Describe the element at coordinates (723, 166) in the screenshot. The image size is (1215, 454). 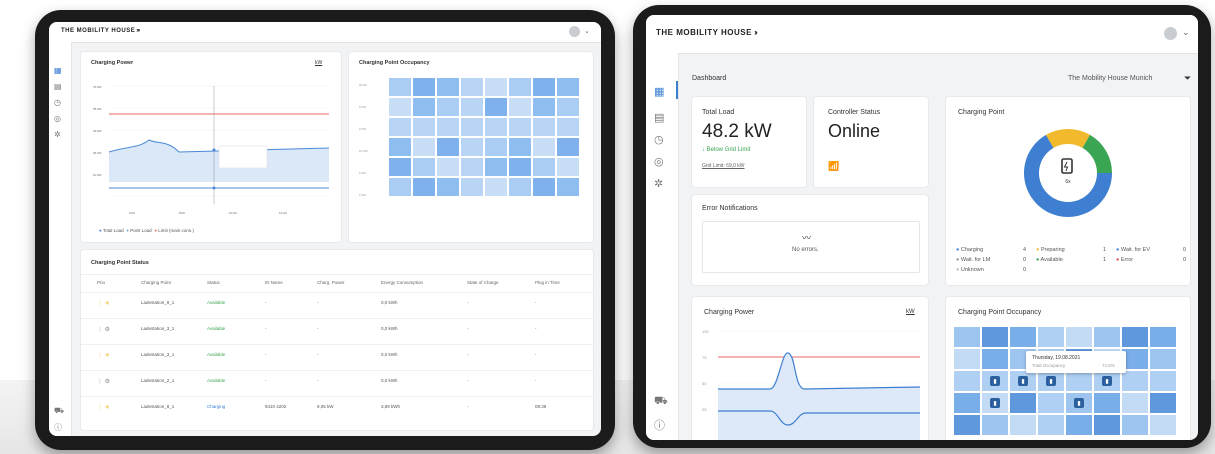
I see `grid-limit: Grid Limit: 69,0 kW` at that location.